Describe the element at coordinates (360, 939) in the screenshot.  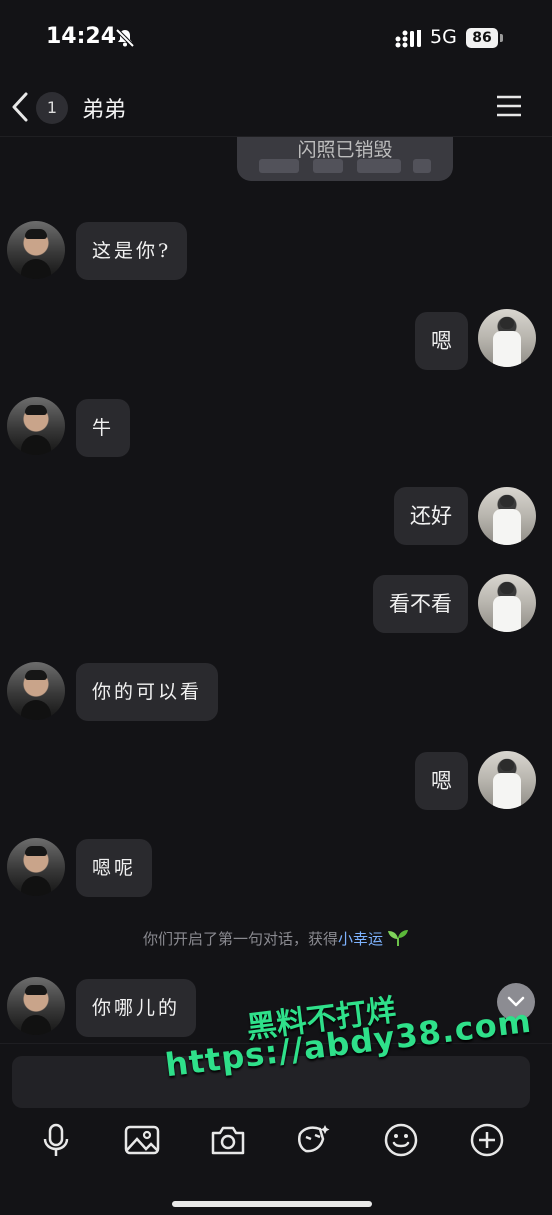
I see `lucky-link: 小幸运` at that location.